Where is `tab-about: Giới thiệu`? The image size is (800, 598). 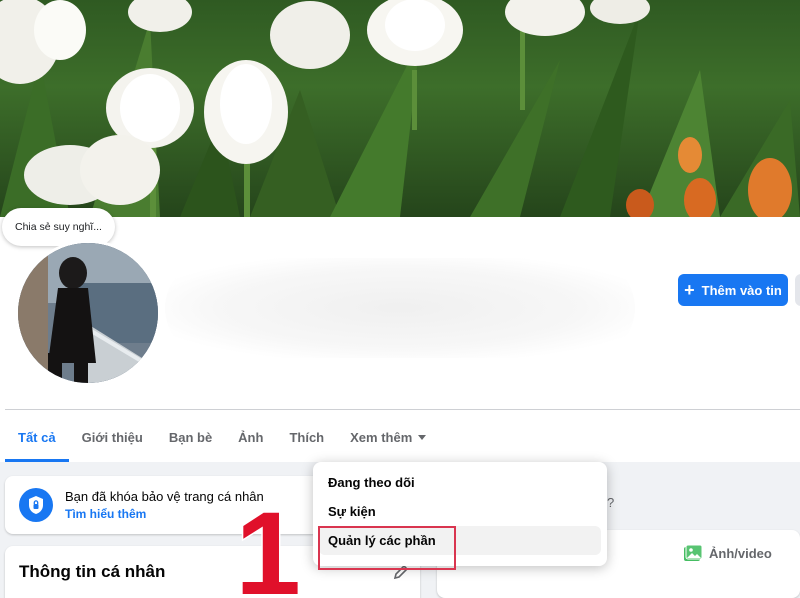 tab-about: Giới thiệu is located at coordinates (112, 437).